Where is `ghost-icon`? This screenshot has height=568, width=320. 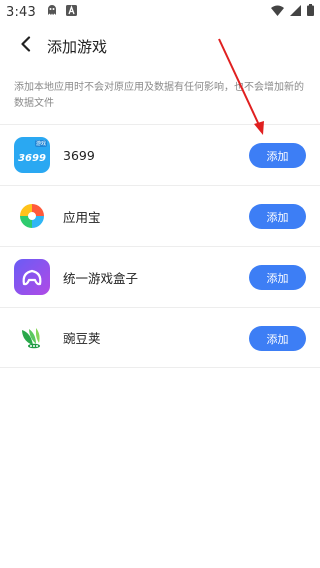
ghost-icon is located at coordinates (52, 12).